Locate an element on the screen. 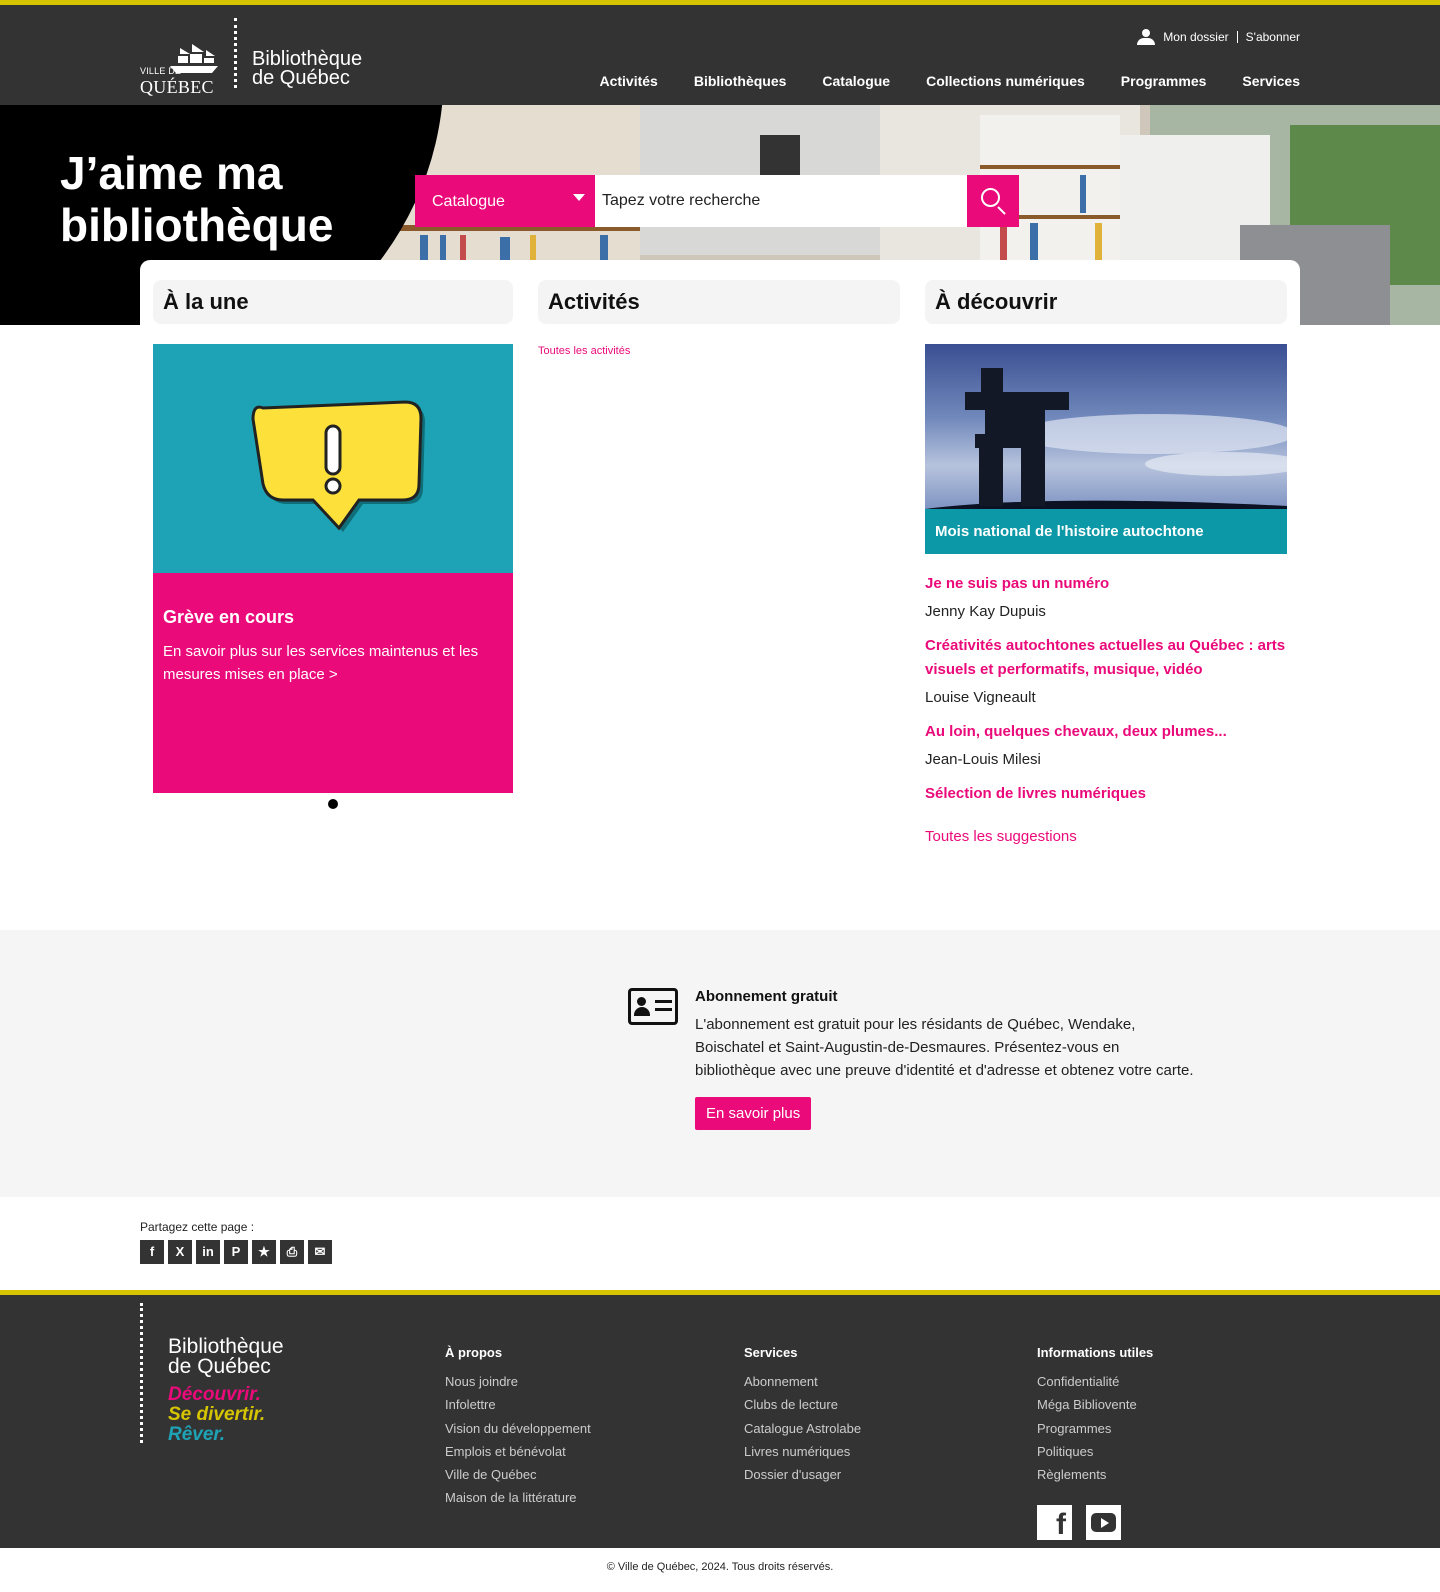  all-suggestions-link: Toutes les suggestions is located at coordinates (1106, 836).